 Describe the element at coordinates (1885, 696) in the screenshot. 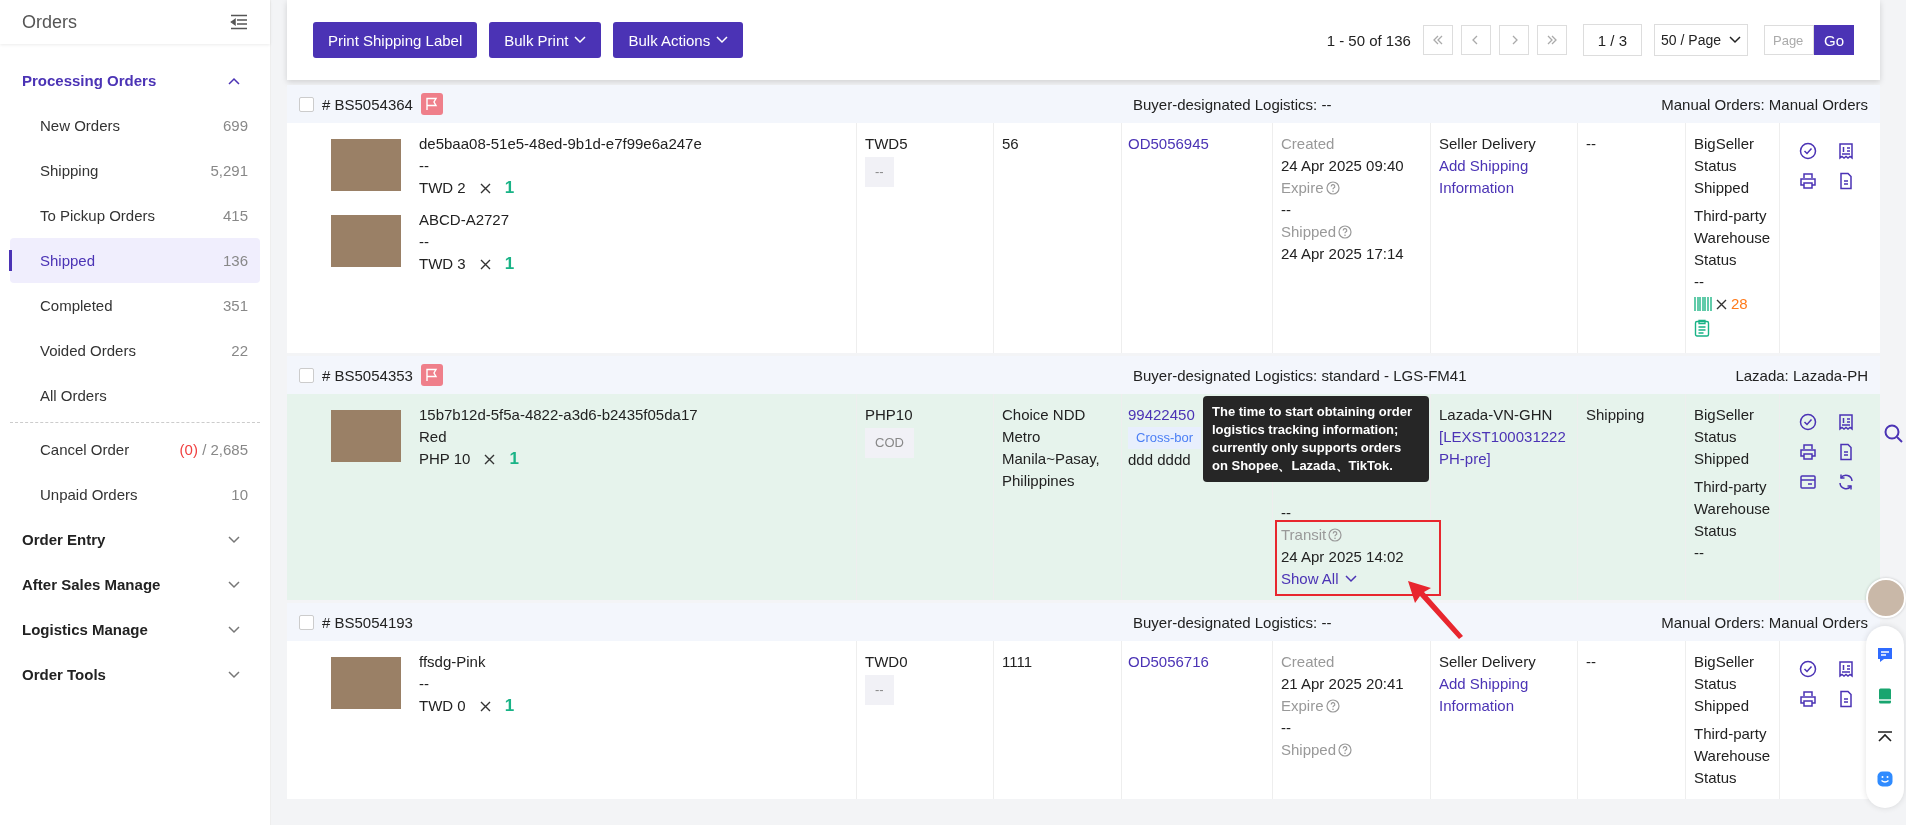

I see `book-icon` at that location.